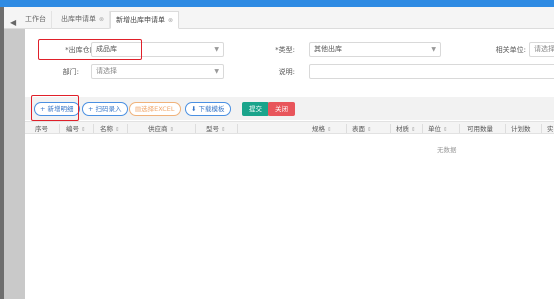 The height and width of the screenshot is (299, 554). I want to click on col-actual: 实, so click(550, 128).